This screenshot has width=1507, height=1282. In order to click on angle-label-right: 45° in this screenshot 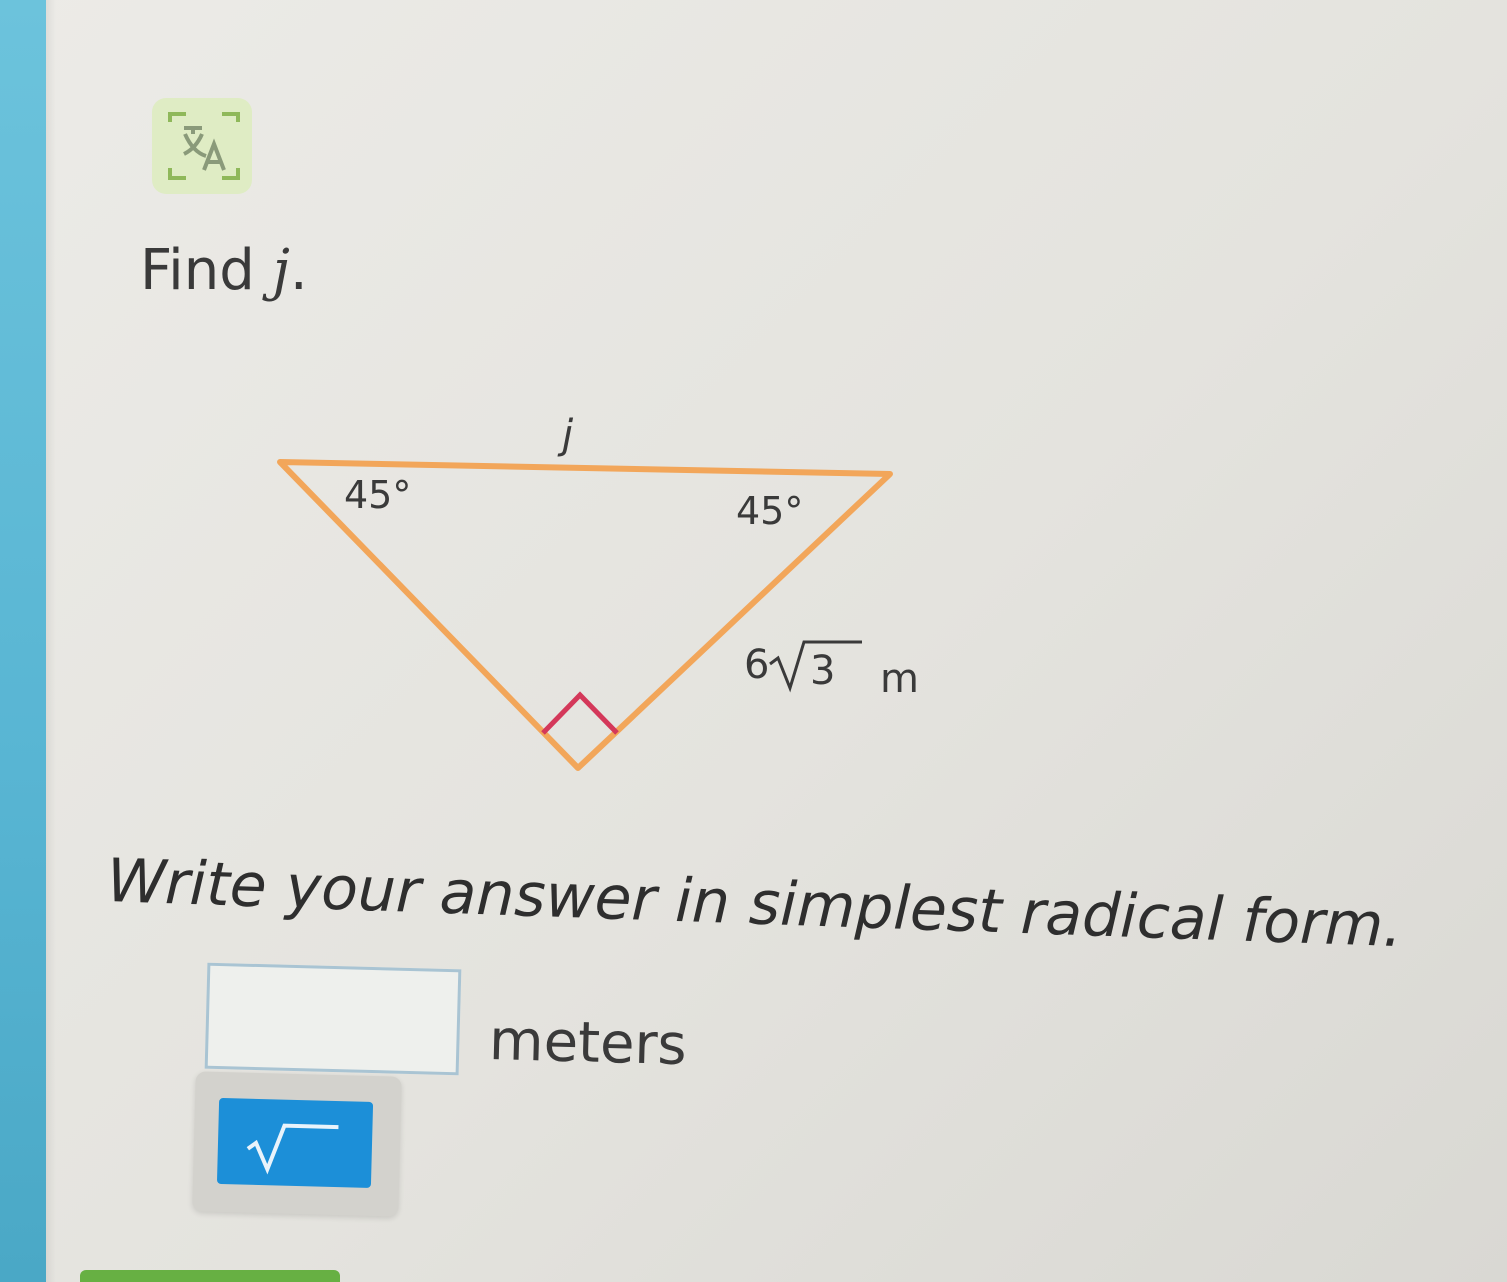, I will do `click(769, 511)`.